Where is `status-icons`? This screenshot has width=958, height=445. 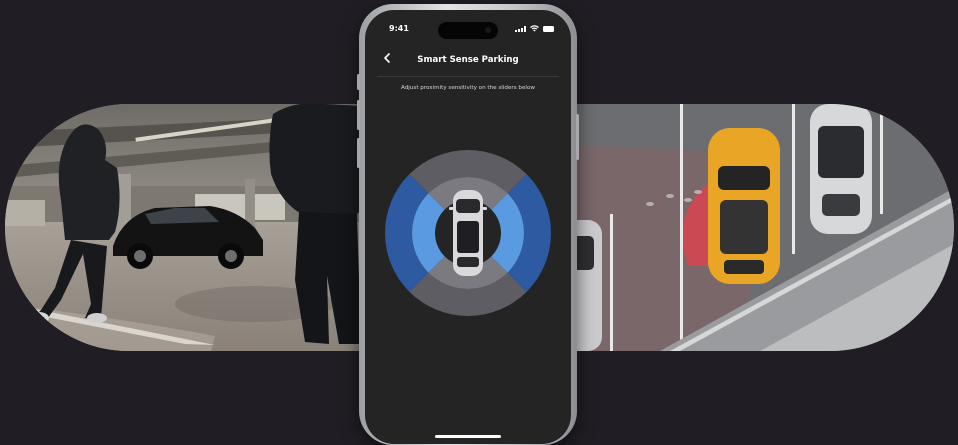 status-icons is located at coordinates (534, 28).